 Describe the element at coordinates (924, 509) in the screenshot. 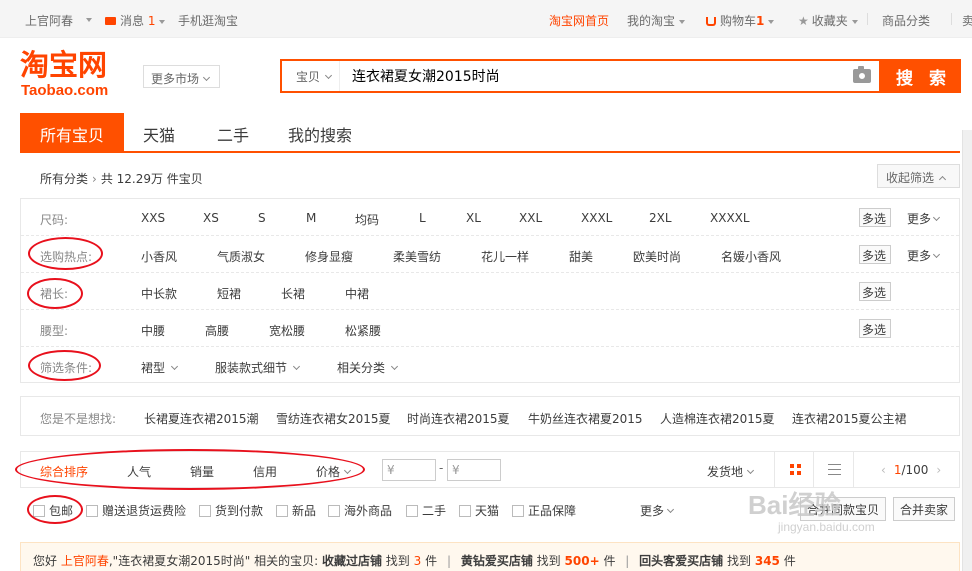

I see `merge-sellers-button: 合并卖家` at that location.